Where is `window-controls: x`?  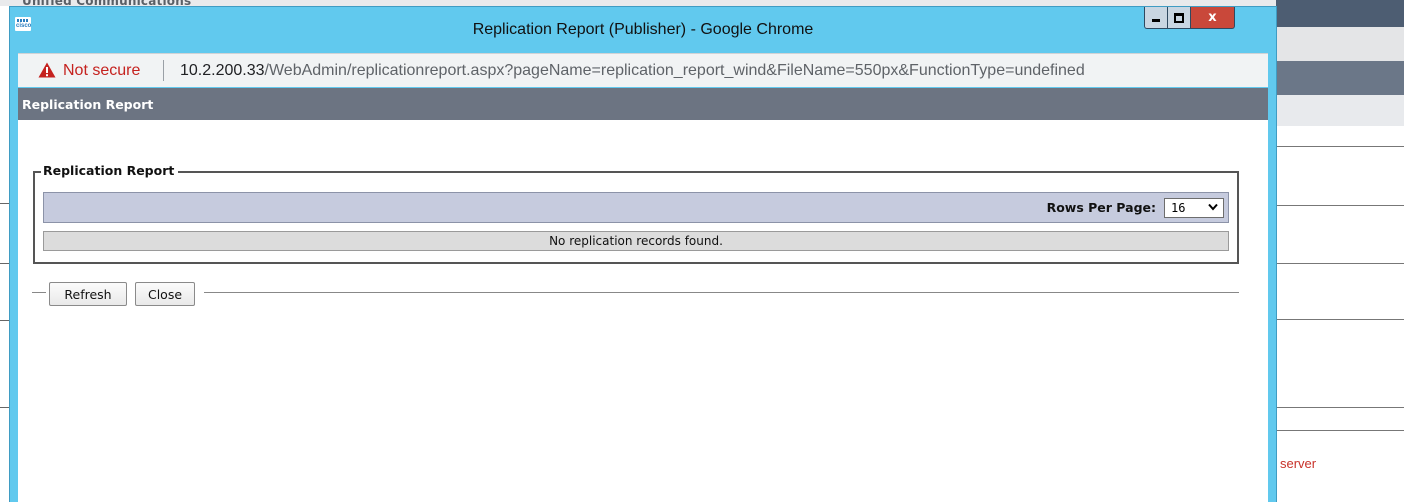
window-controls: x is located at coordinates (1189, 18).